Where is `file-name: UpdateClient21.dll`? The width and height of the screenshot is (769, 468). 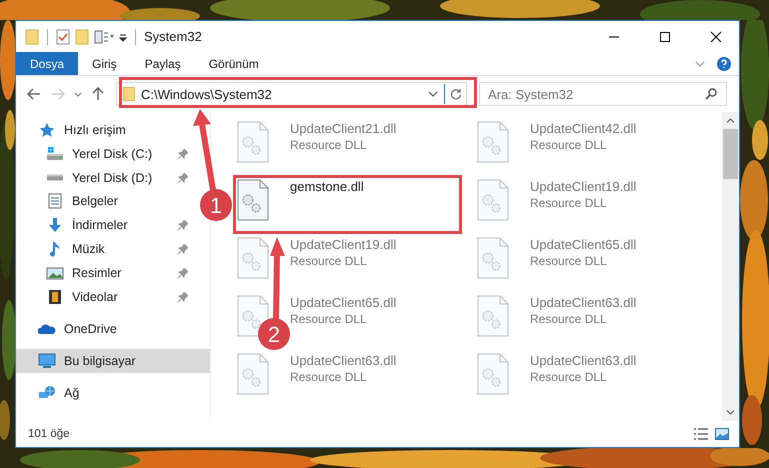
file-name: UpdateClient21.dll is located at coordinates (343, 128).